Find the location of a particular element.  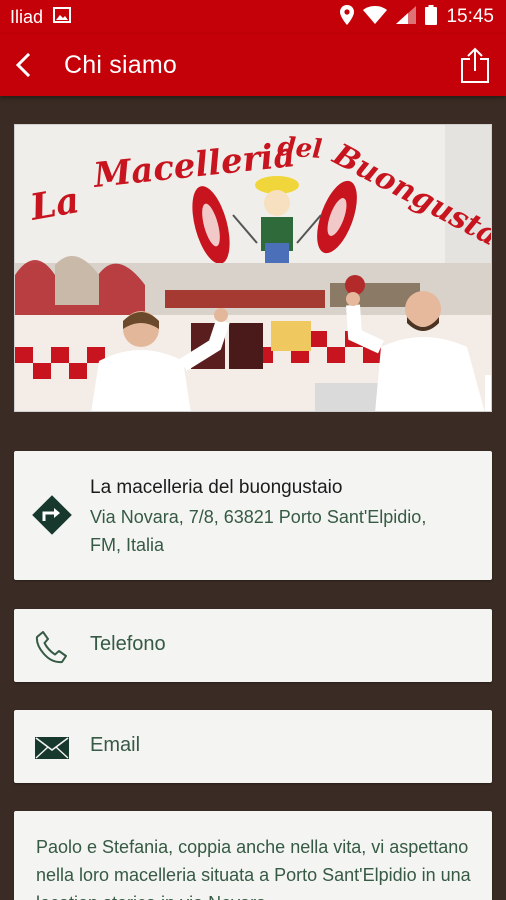

envelope-icon is located at coordinates (52, 750).